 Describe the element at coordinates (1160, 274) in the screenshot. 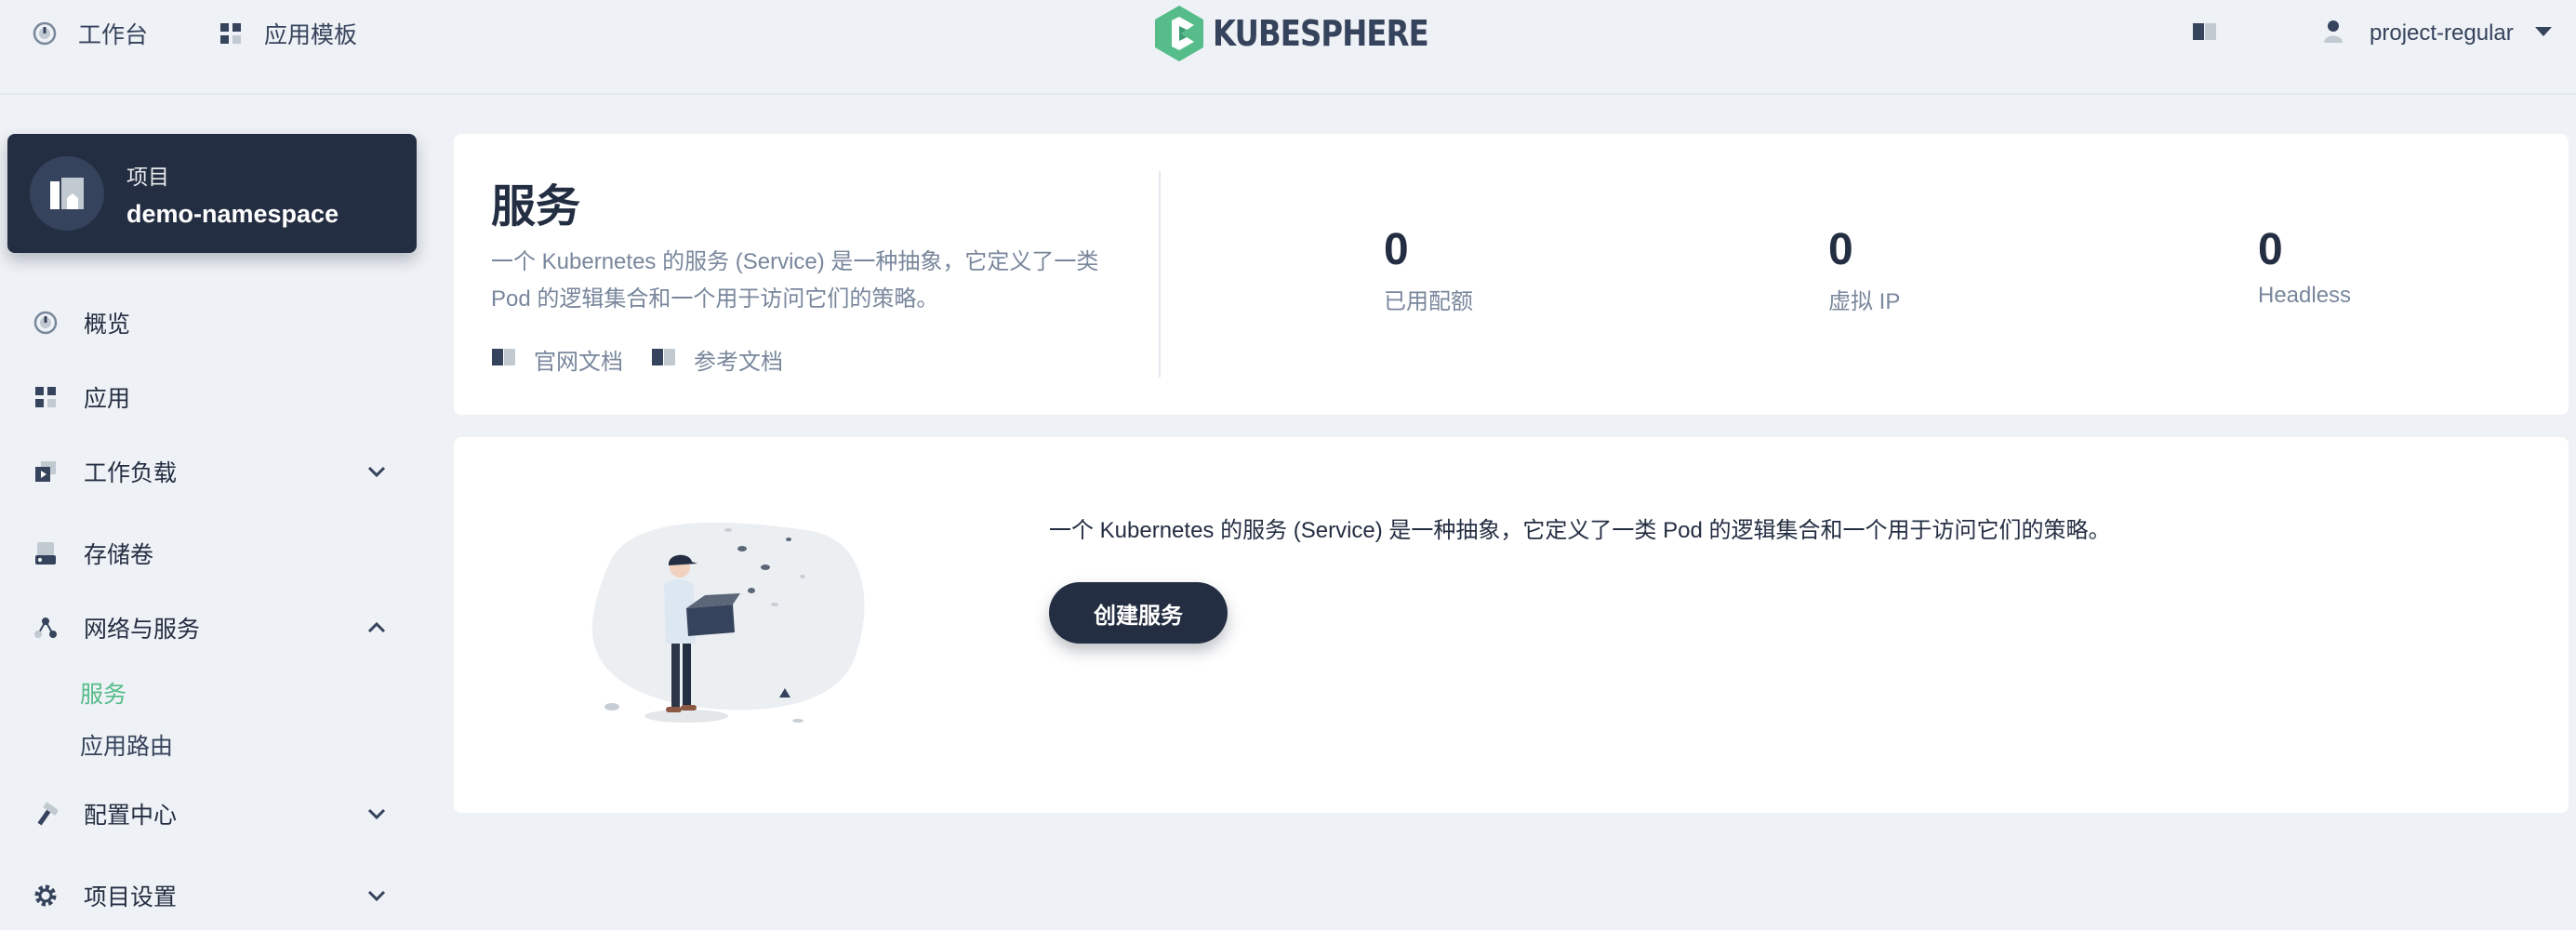

I see `banner-divider` at that location.